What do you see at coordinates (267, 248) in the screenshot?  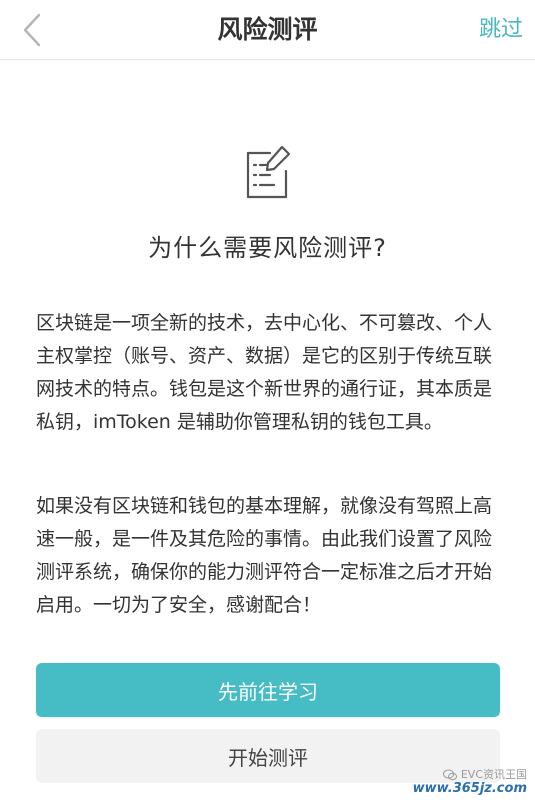 I see `section-heading: 为什么需要风险测评?` at bounding box center [267, 248].